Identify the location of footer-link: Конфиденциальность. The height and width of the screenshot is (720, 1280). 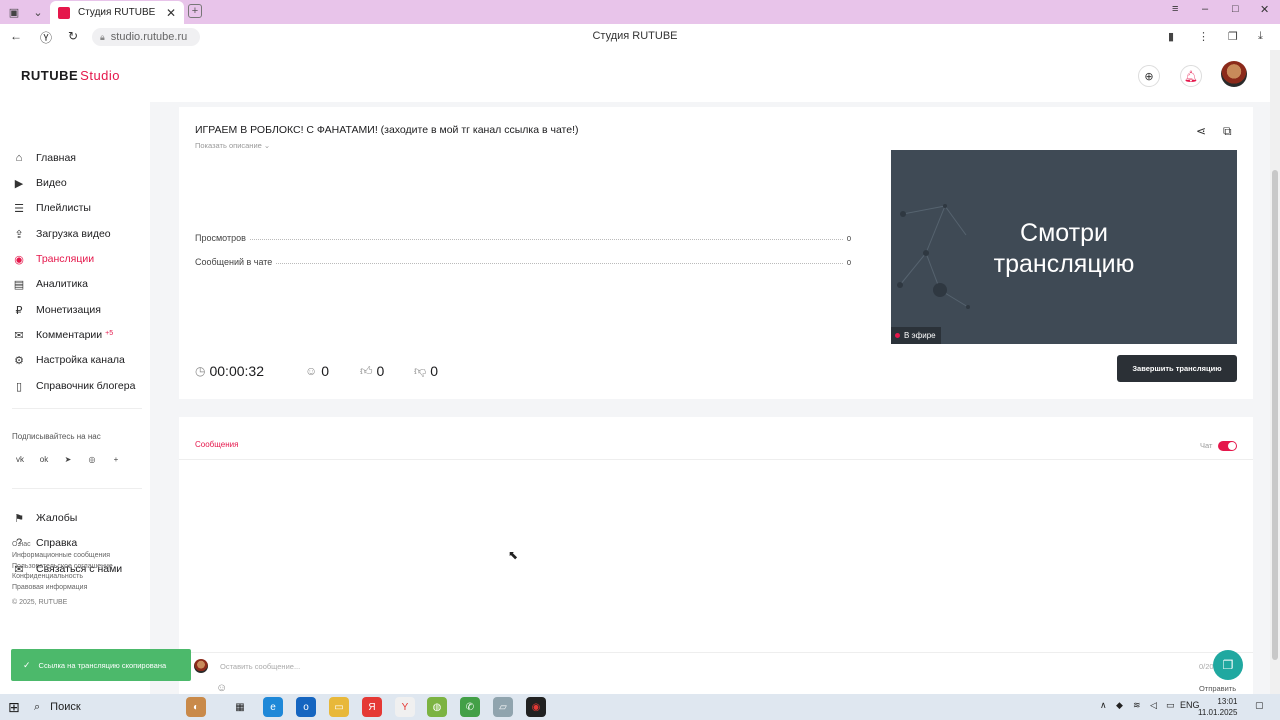
(62, 577).